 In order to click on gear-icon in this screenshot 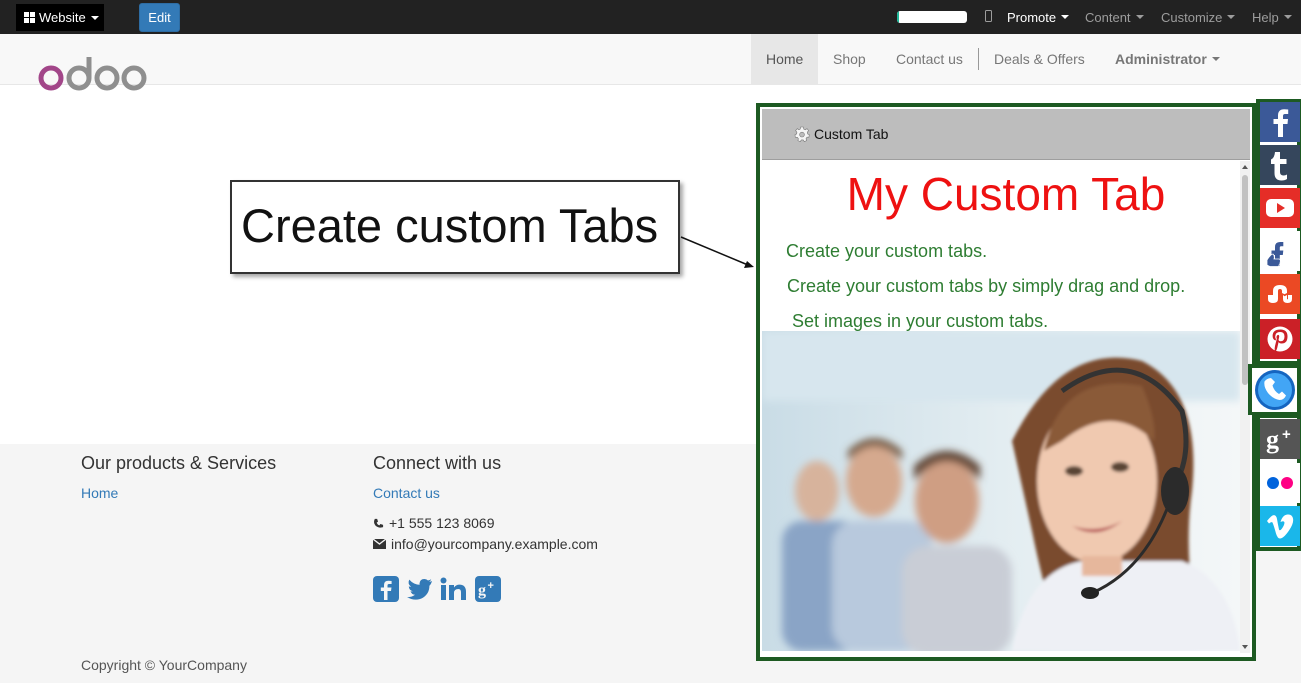, I will do `click(802, 134)`.